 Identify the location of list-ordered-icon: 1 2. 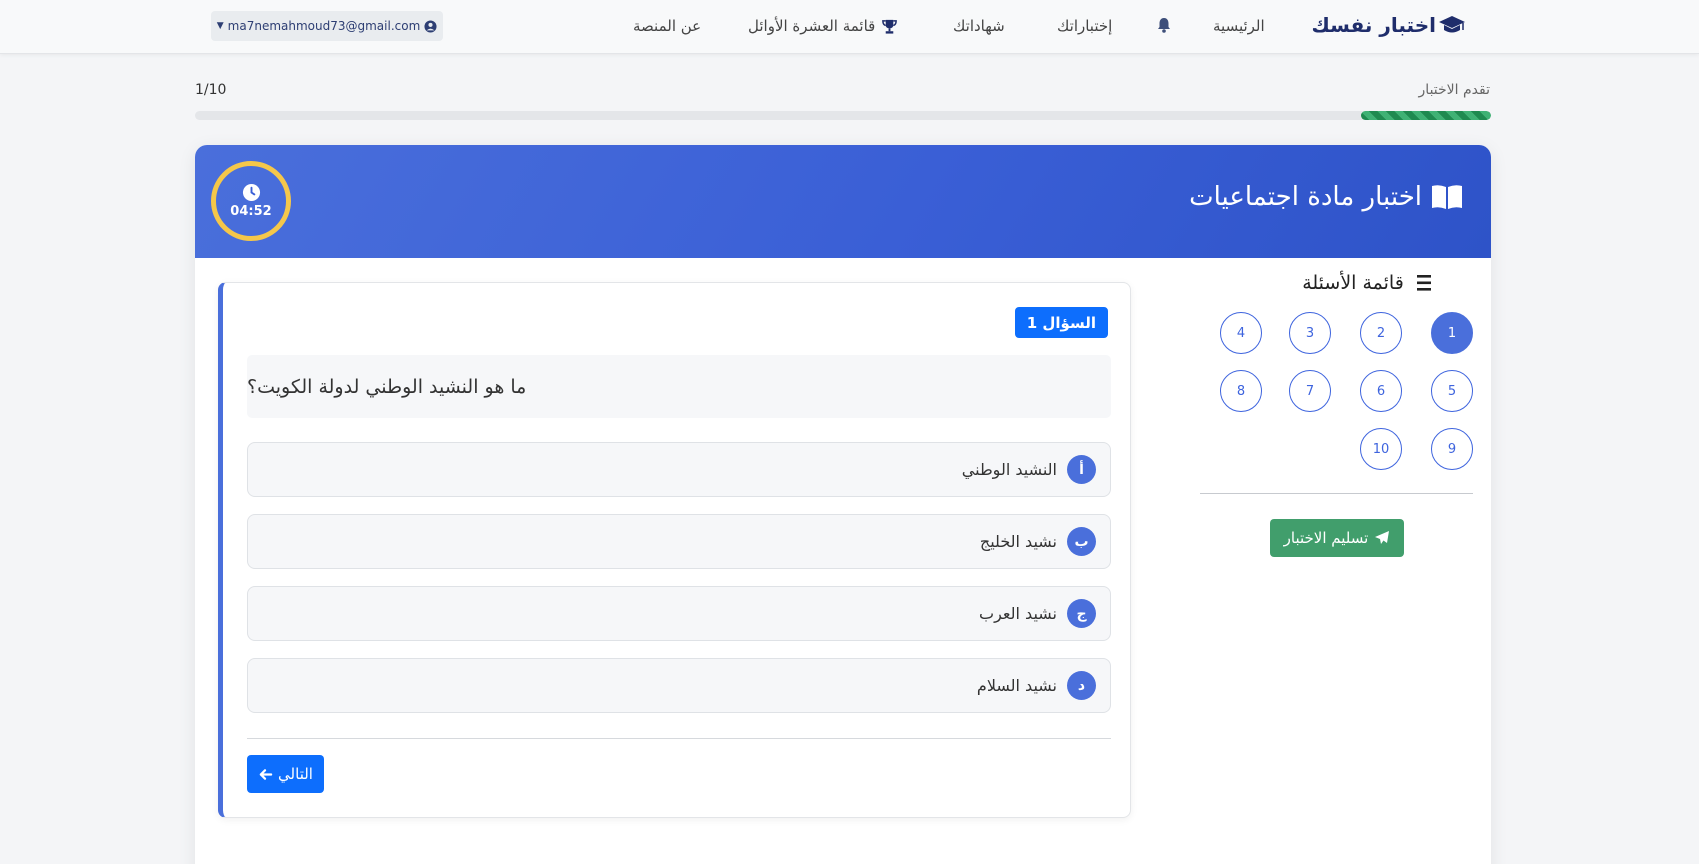
(1423, 283).